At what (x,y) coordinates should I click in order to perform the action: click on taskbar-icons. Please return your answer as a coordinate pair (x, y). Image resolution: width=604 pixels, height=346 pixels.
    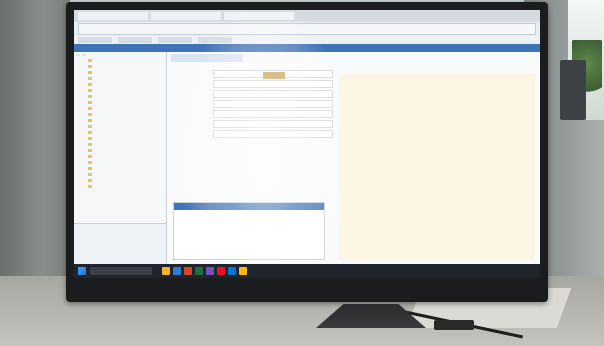
    Looking at the image, I should click on (204, 271).